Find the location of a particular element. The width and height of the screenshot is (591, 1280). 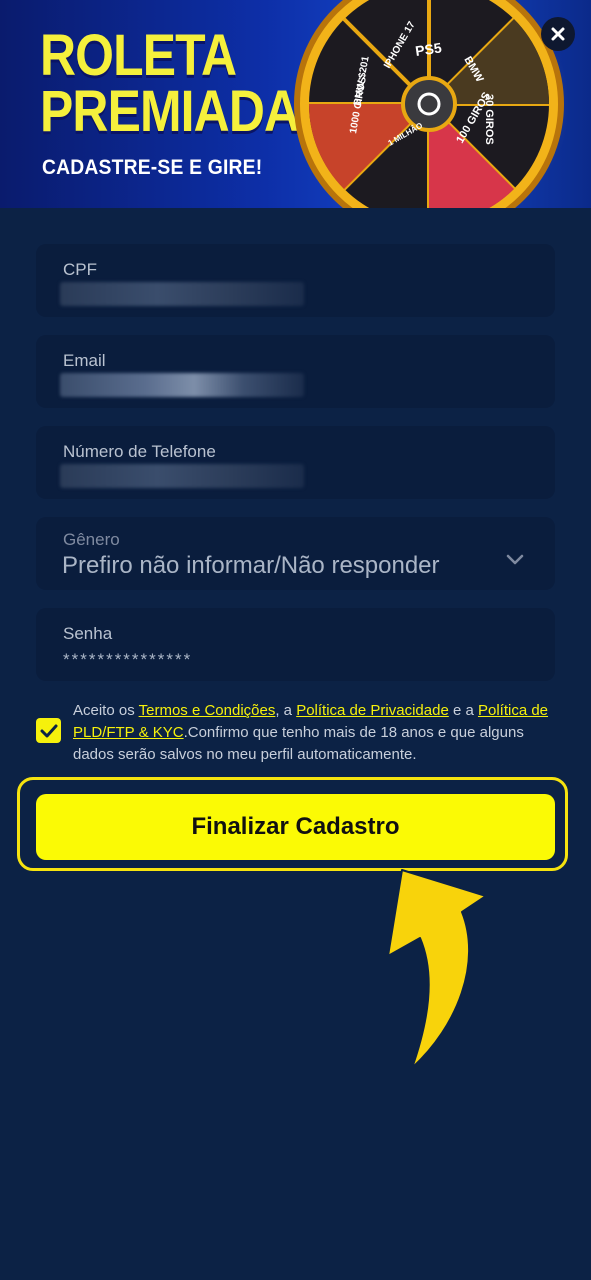

phone-label: Número de Telefone is located at coordinates (139, 451).